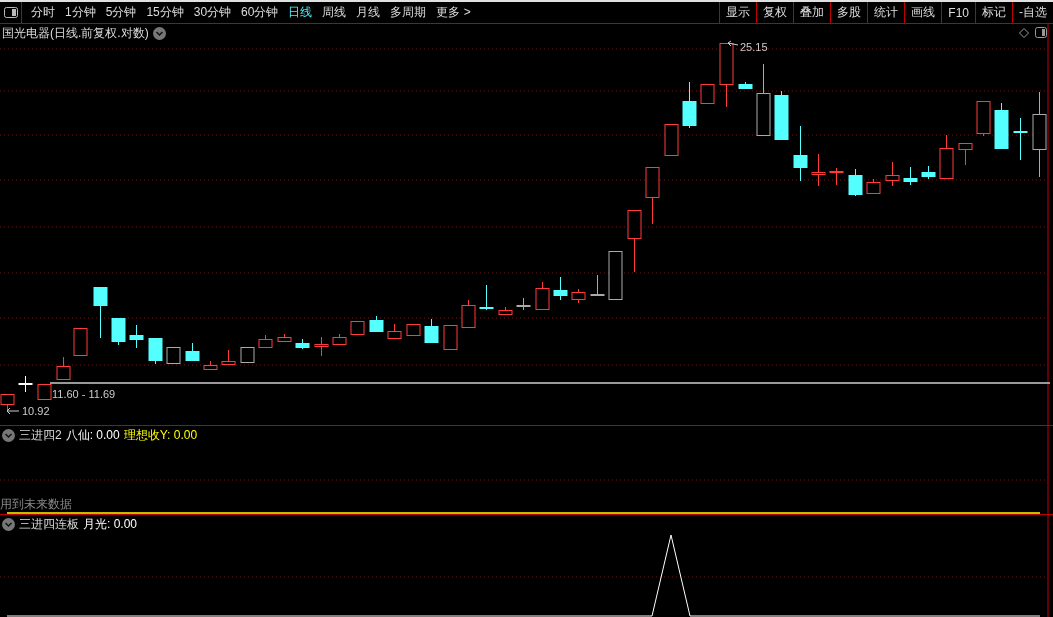 The image size is (1053, 617). Describe the element at coordinates (121, 12) in the screenshot. I see `period-tab: 5分钟` at that location.